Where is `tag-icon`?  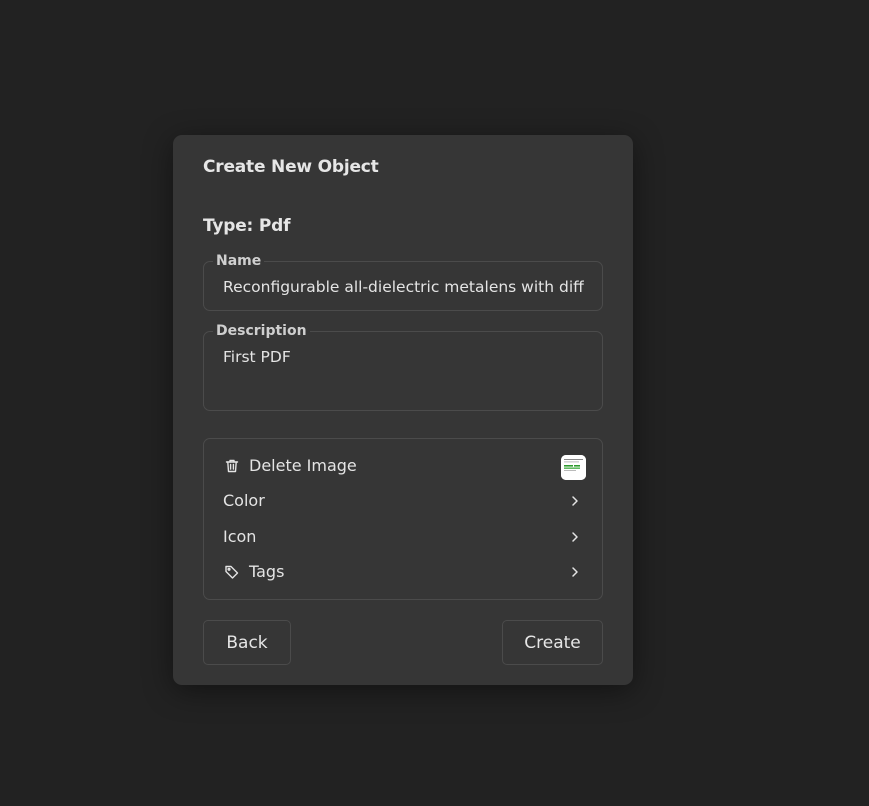 tag-icon is located at coordinates (232, 572).